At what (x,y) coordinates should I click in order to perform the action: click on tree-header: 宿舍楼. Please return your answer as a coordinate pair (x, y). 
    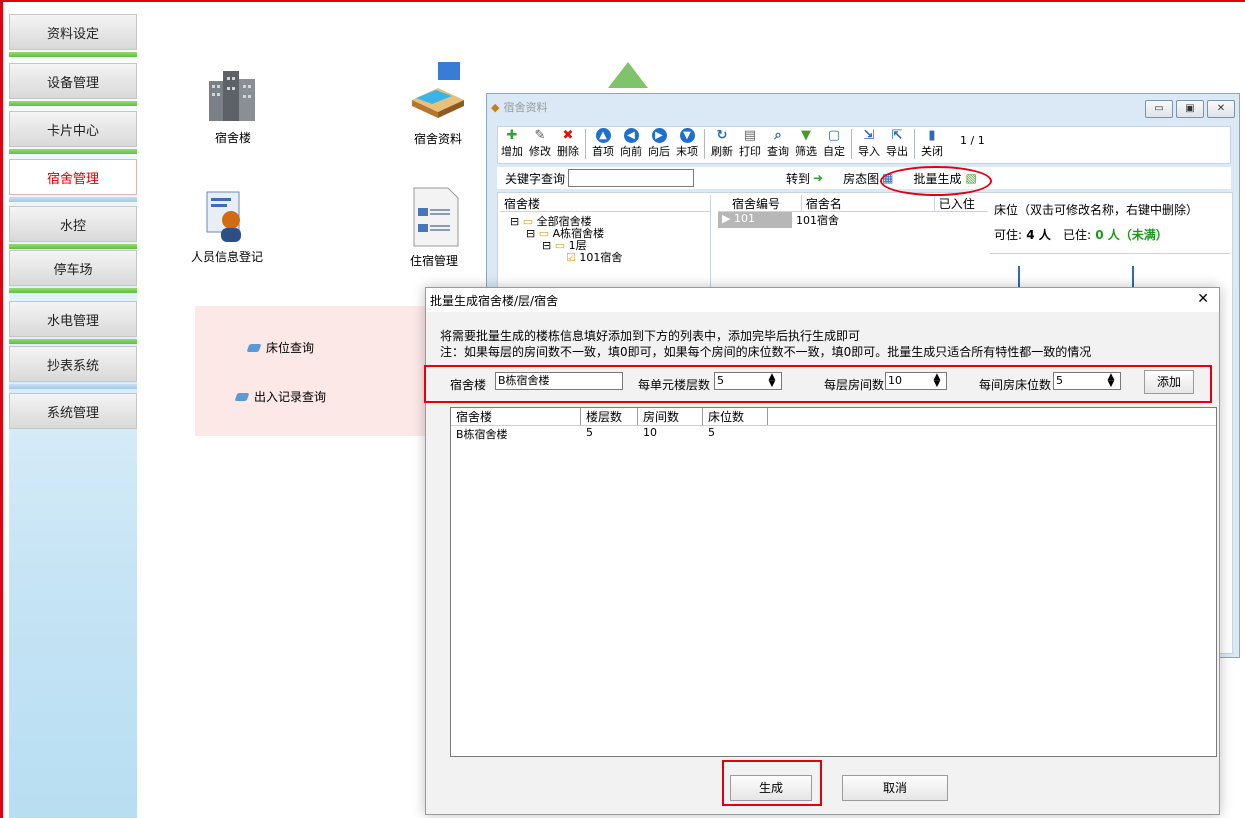
    Looking at the image, I should click on (605, 203).